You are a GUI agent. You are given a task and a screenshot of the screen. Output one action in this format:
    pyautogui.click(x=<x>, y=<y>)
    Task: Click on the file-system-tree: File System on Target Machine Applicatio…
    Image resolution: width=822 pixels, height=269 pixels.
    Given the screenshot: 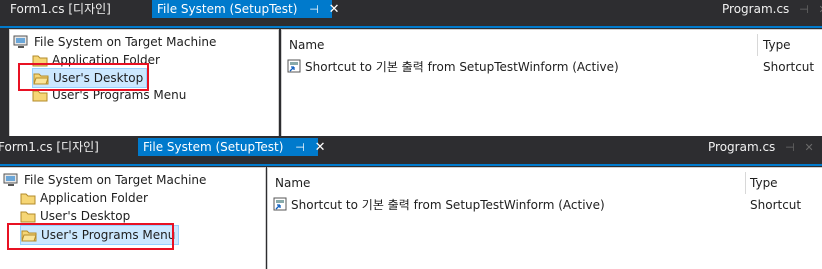 What is the action you would take?
    pyautogui.click(x=133, y=218)
    